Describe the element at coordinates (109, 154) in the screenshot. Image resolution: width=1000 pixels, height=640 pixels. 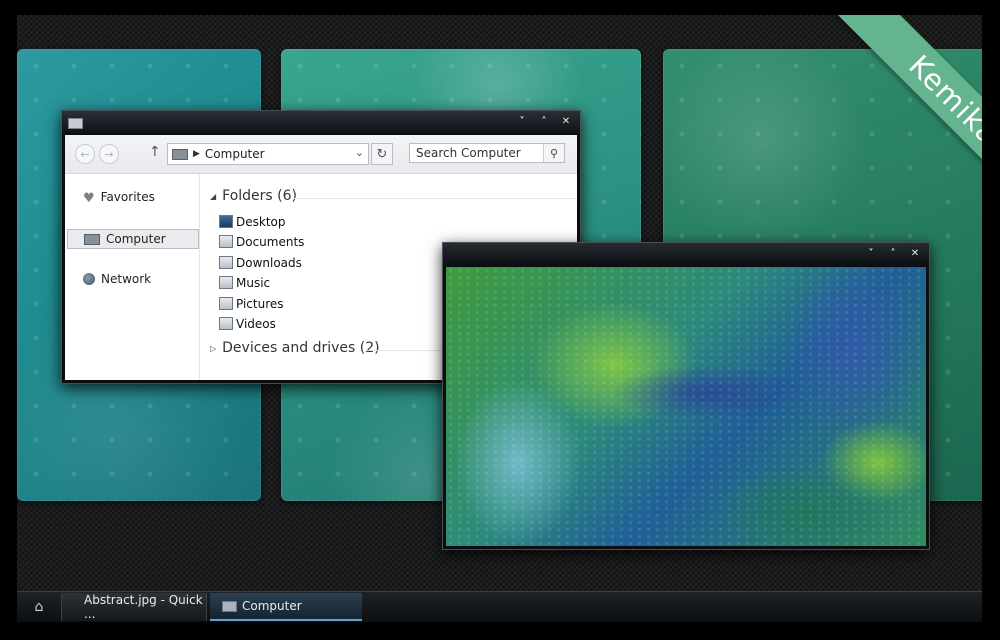
I see `forward-button: →` at that location.